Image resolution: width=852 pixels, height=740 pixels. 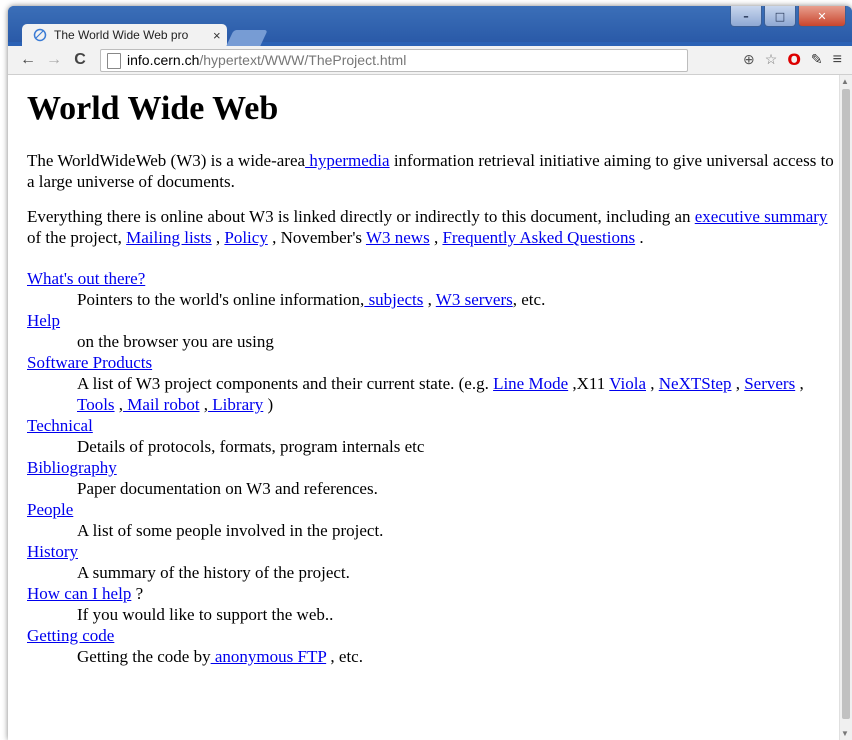 I want to click on w3-servers-link: W3 servers, so click(x=474, y=299).